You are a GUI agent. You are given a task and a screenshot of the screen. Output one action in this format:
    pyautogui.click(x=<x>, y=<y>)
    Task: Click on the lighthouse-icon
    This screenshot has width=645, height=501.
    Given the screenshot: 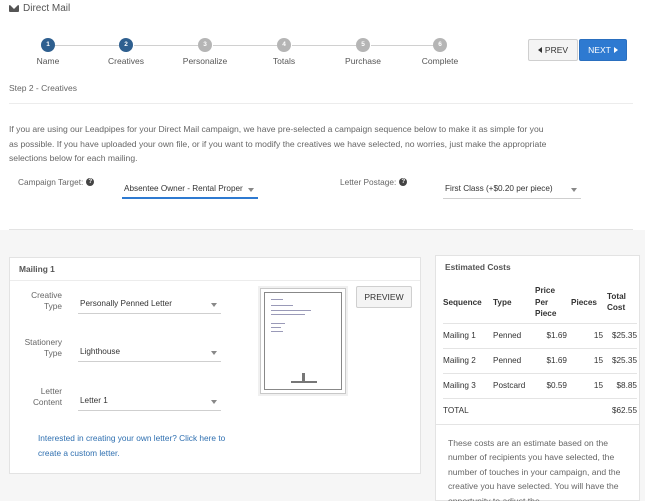 What is the action you would take?
    pyautogui.click(x=303, y=377)
    